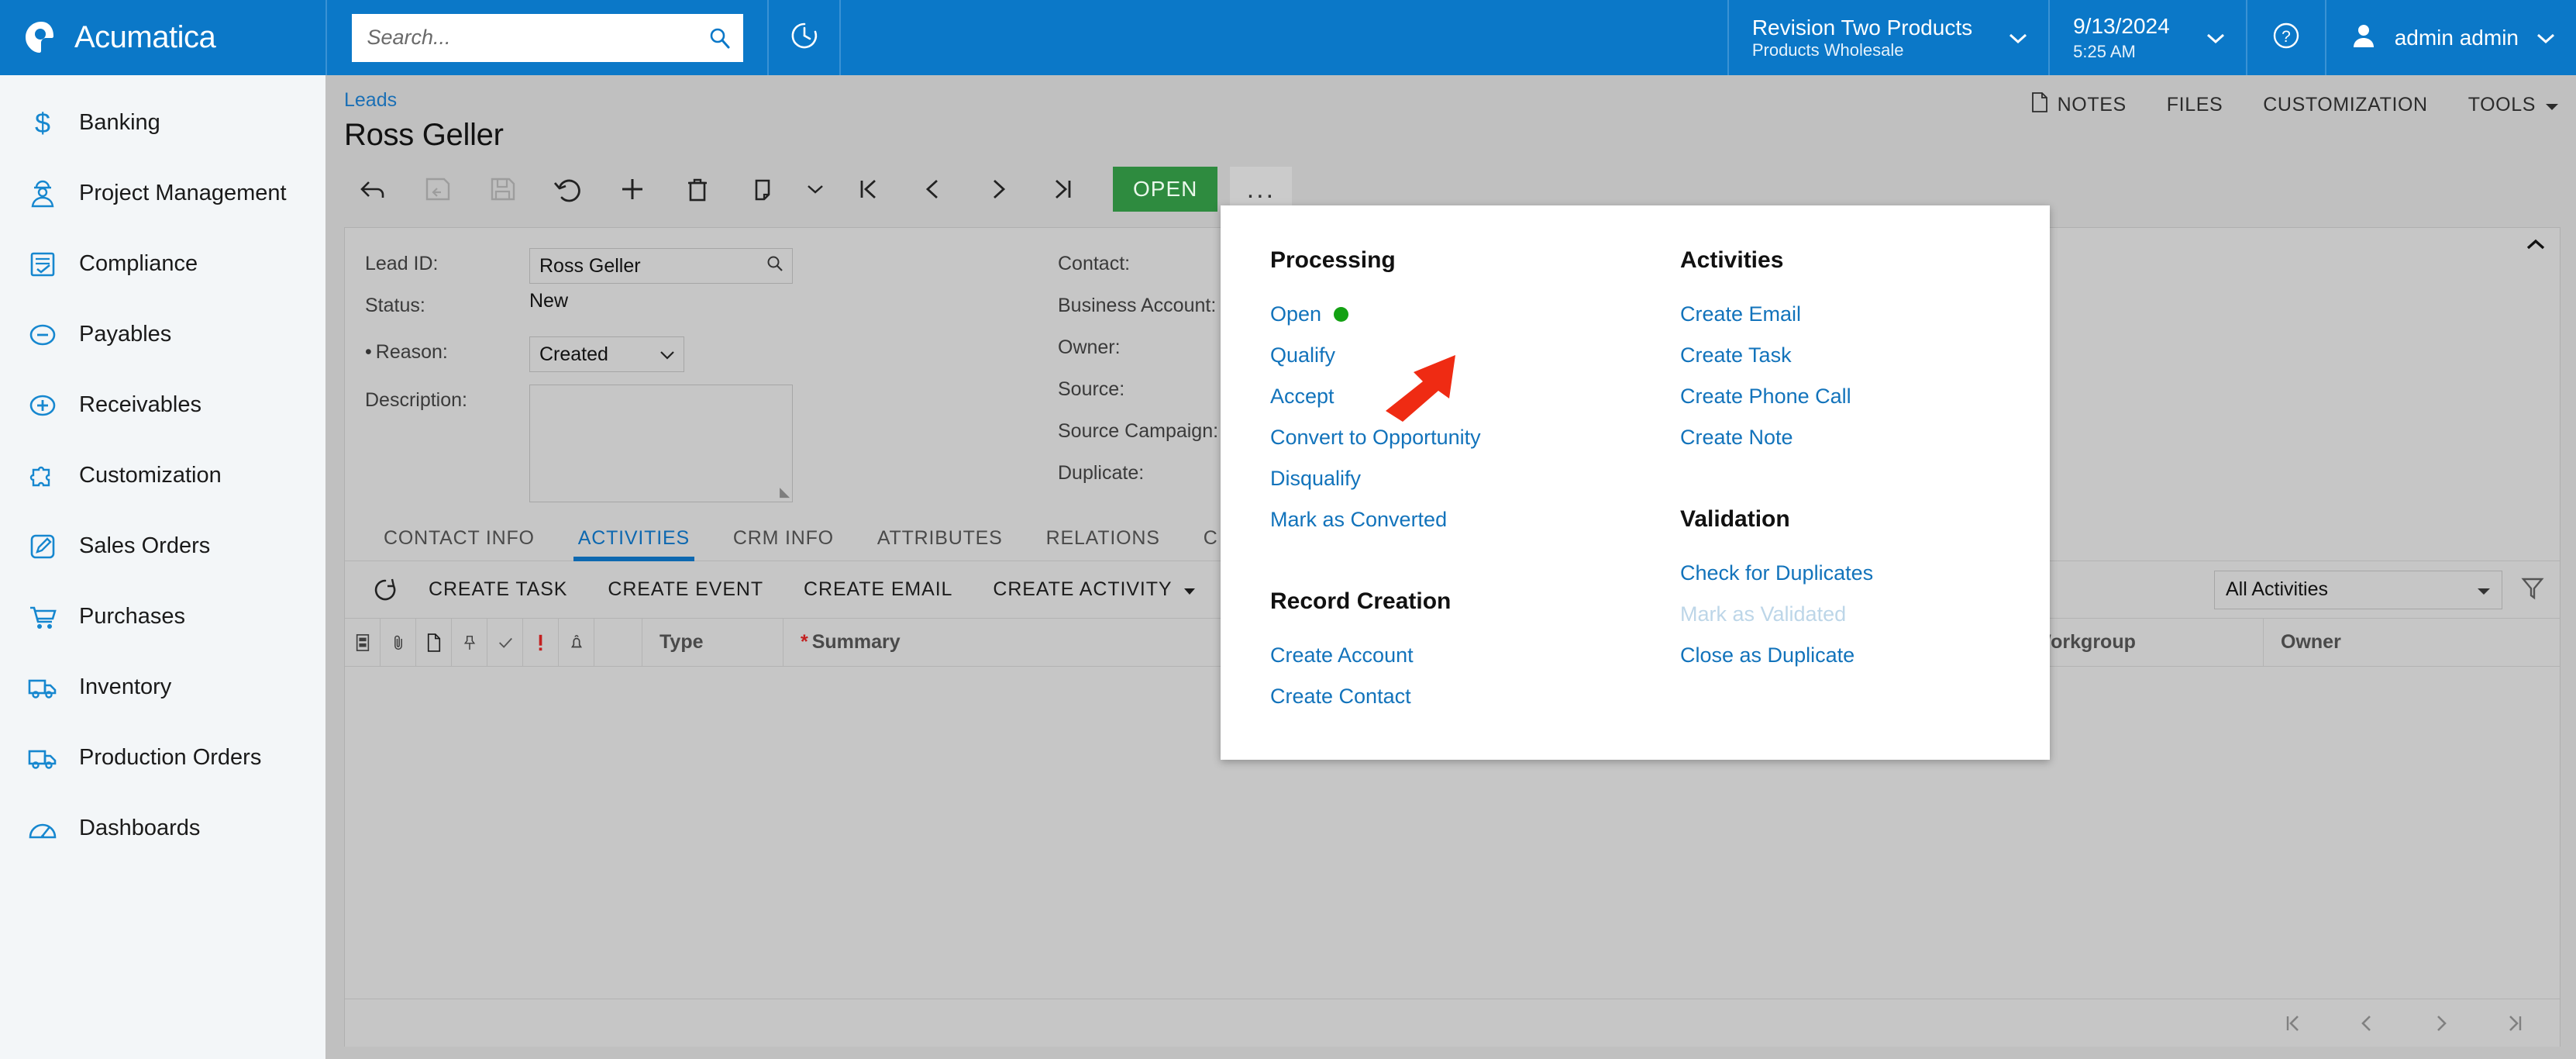 The width and height of the screenshot is (2576, 1059). I want to click on help-button: ?, so click(2285, 37).